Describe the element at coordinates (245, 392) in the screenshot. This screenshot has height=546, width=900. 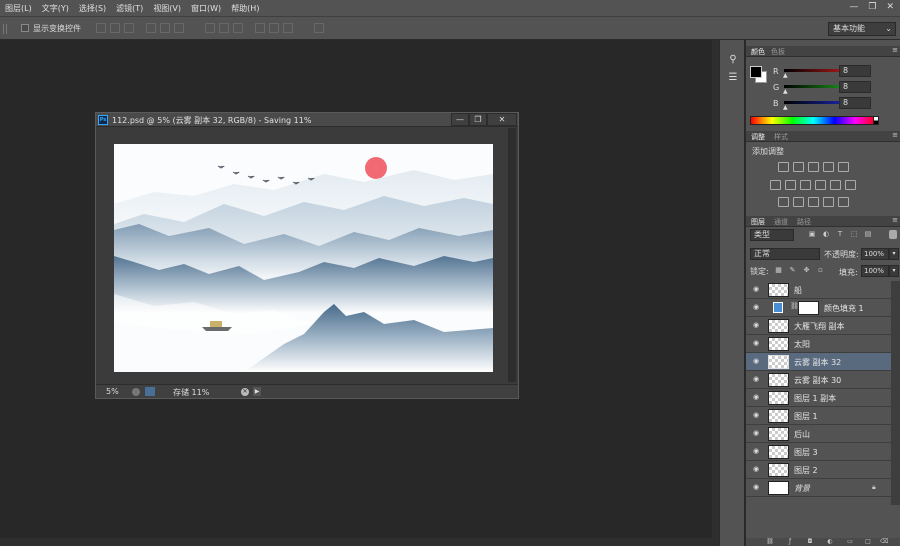
I see `cancel-icon: ✕` at that location.